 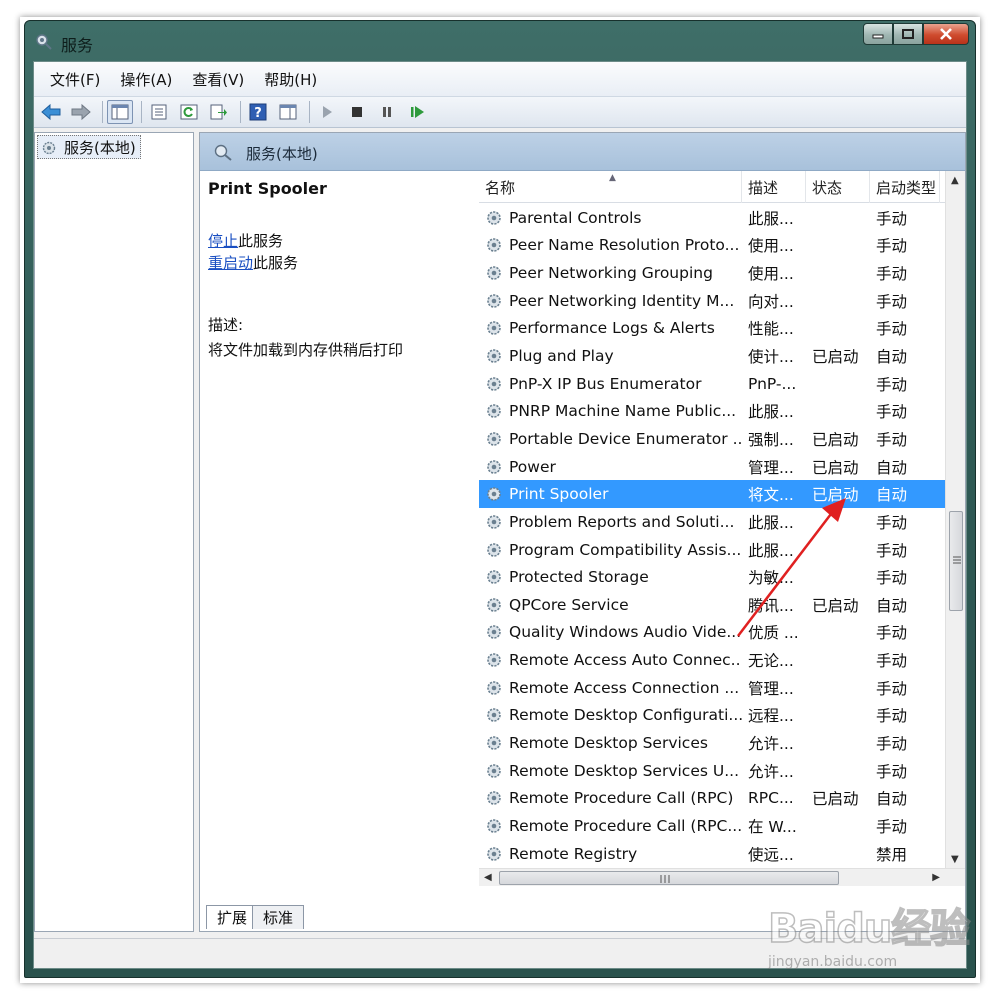 I want to click on column-header-status: 状态, so click(x=838, y=187).